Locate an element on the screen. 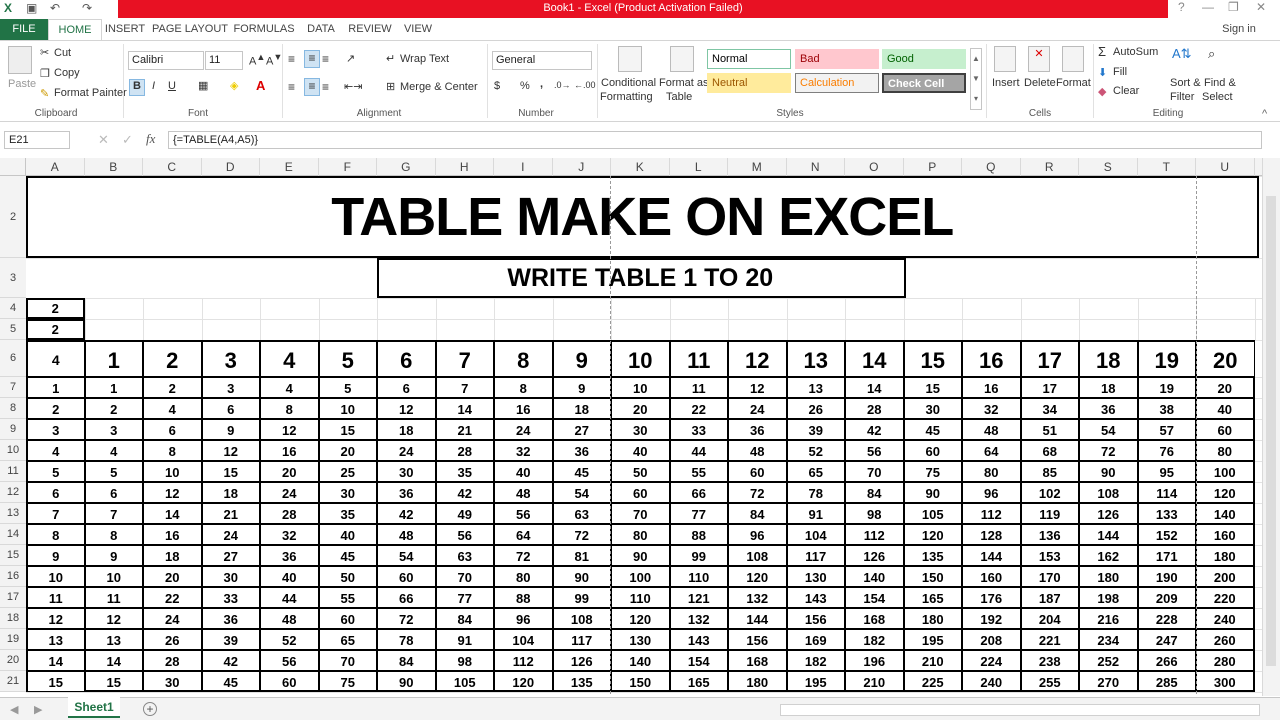 The image size is (1280, 720). merge-center-icon: ⊞ is located at coordinates (390, 86).